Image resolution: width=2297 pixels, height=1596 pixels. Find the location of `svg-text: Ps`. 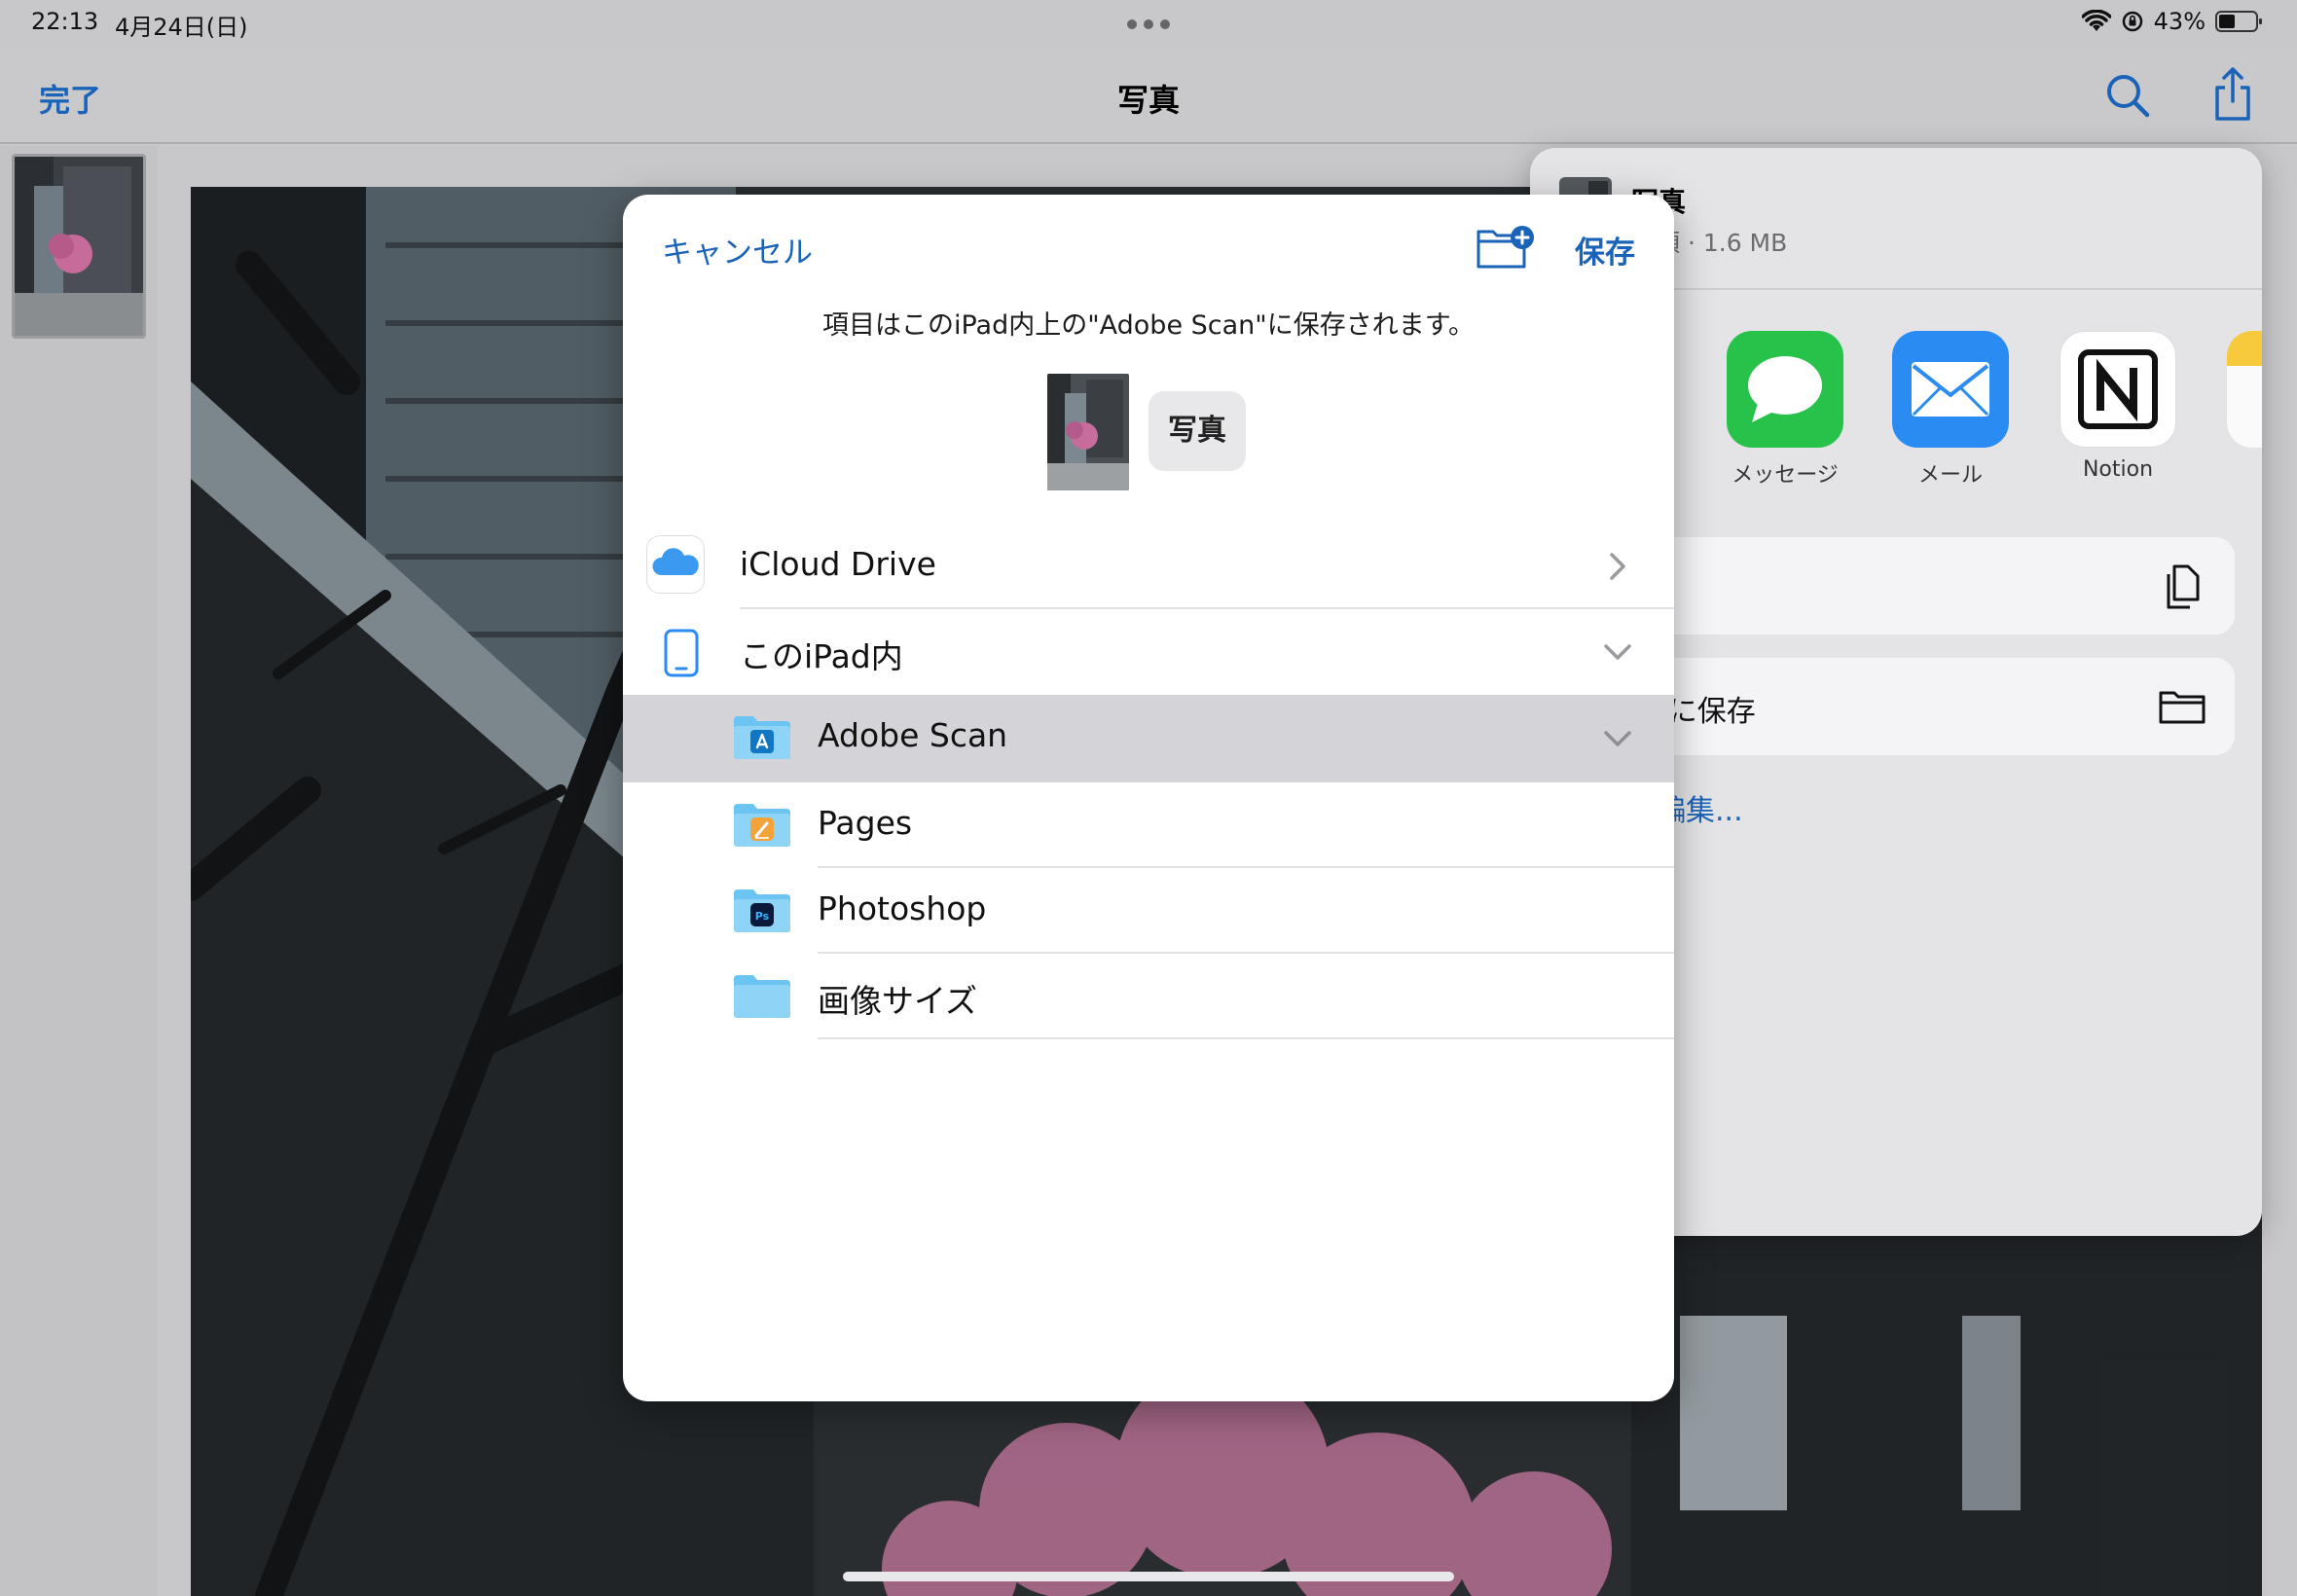

svg-text: Ps is located at coordinates (762, 917).